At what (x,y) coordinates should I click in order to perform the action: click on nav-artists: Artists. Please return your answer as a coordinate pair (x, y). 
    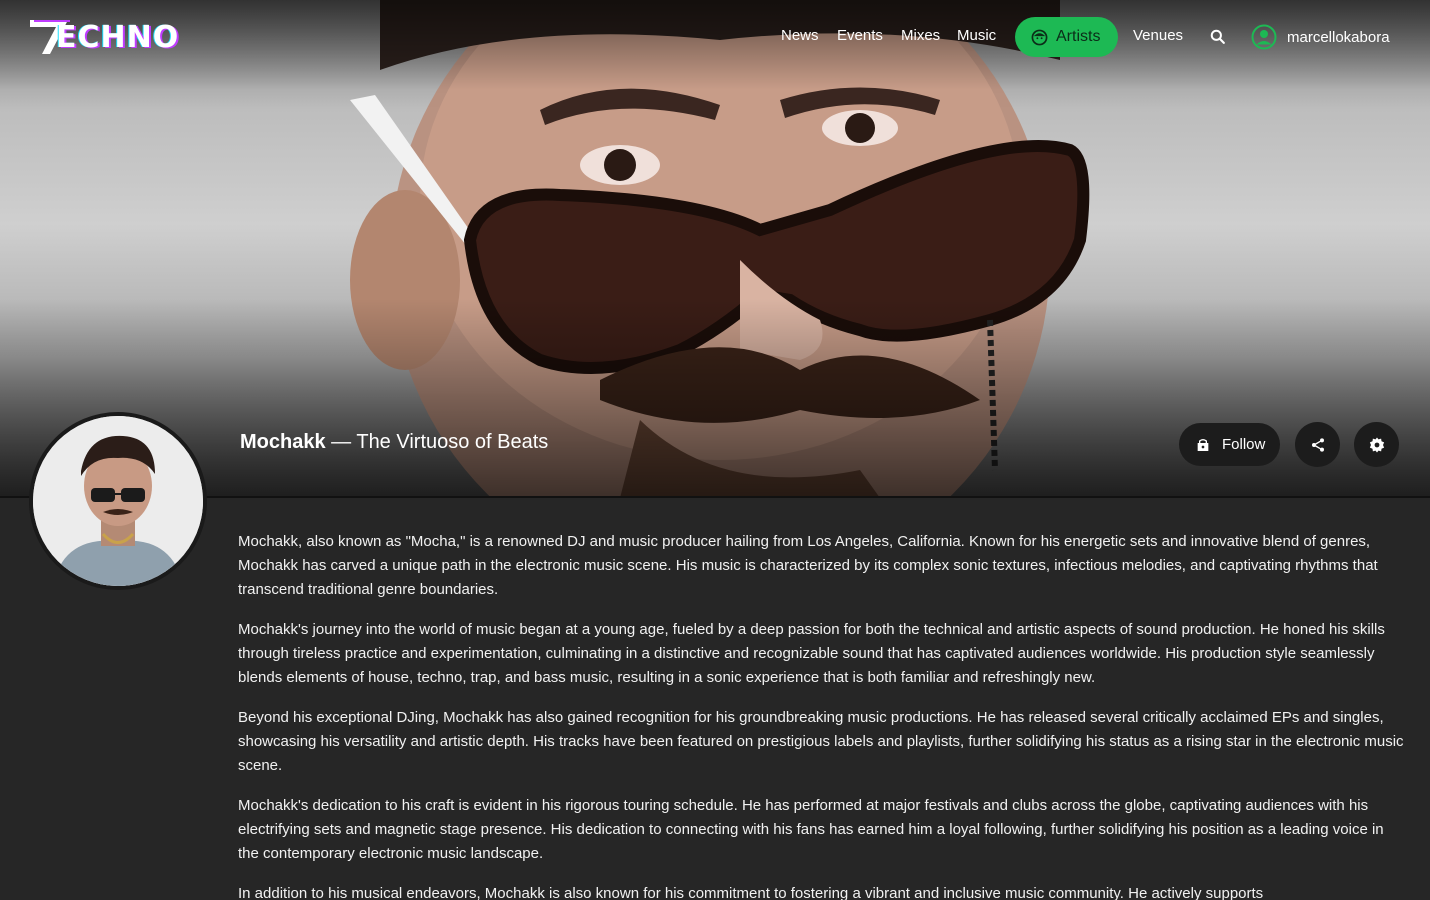
    Looking at the image, I should click on (1066, 37).